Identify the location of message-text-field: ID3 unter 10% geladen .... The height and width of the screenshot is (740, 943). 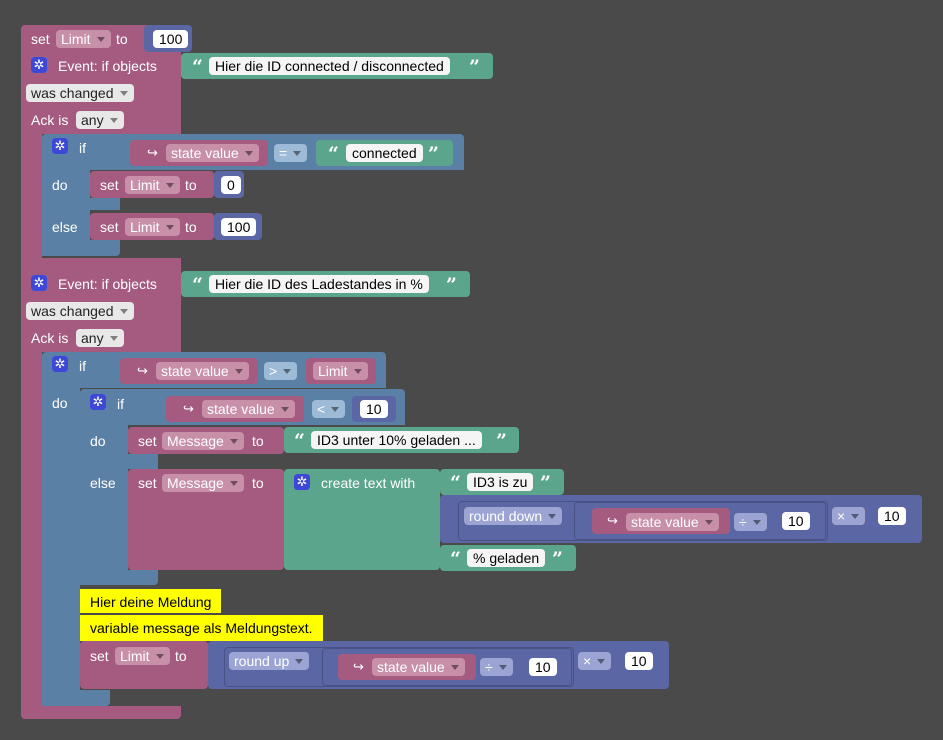
(396, 440).